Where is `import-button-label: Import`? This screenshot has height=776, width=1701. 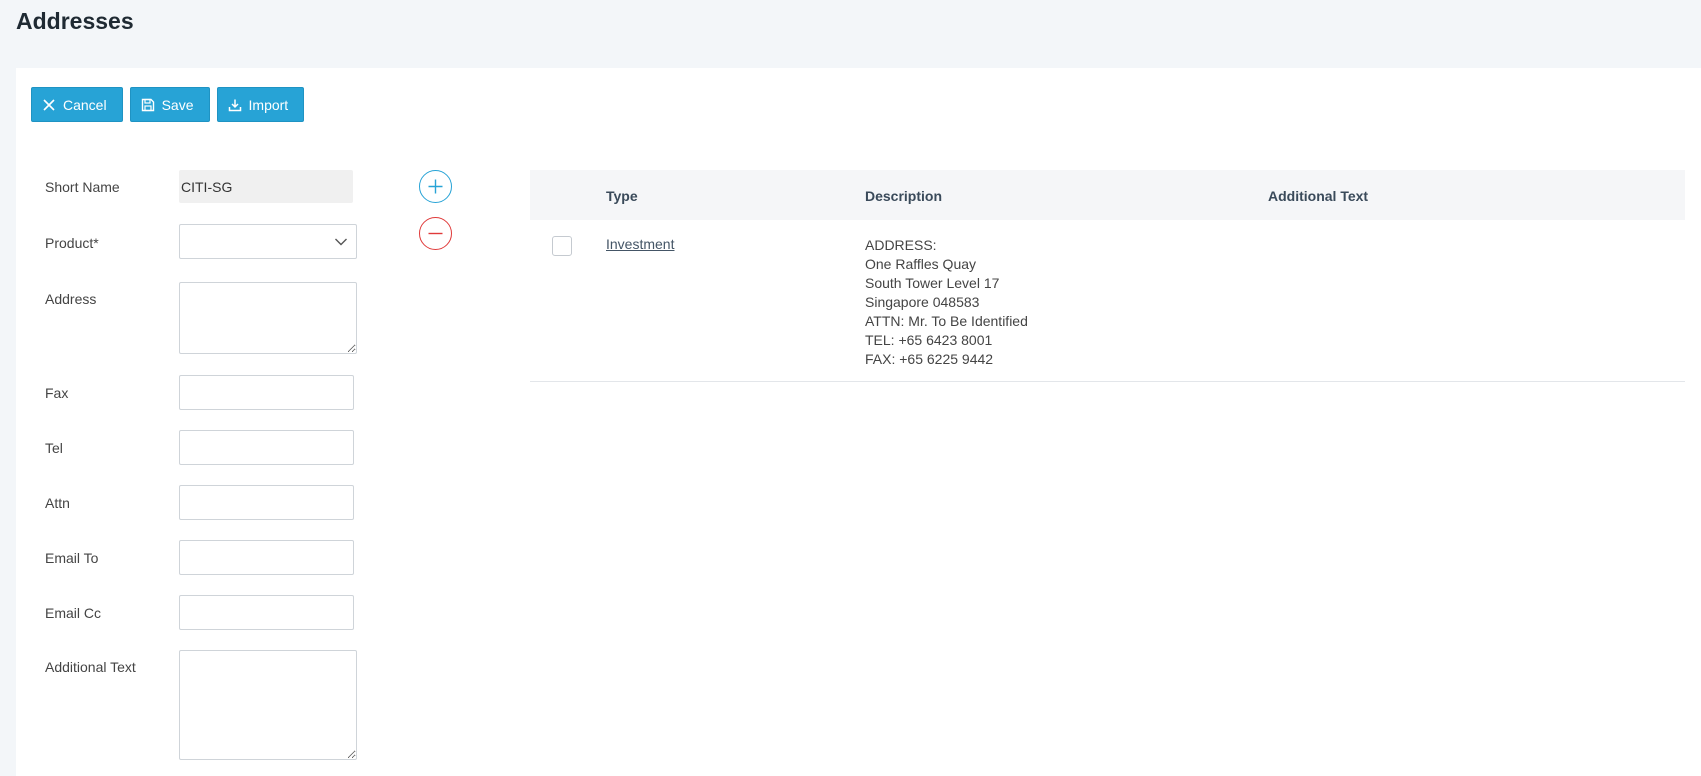 import-button-label: Import is located at coordinates (268, 104).